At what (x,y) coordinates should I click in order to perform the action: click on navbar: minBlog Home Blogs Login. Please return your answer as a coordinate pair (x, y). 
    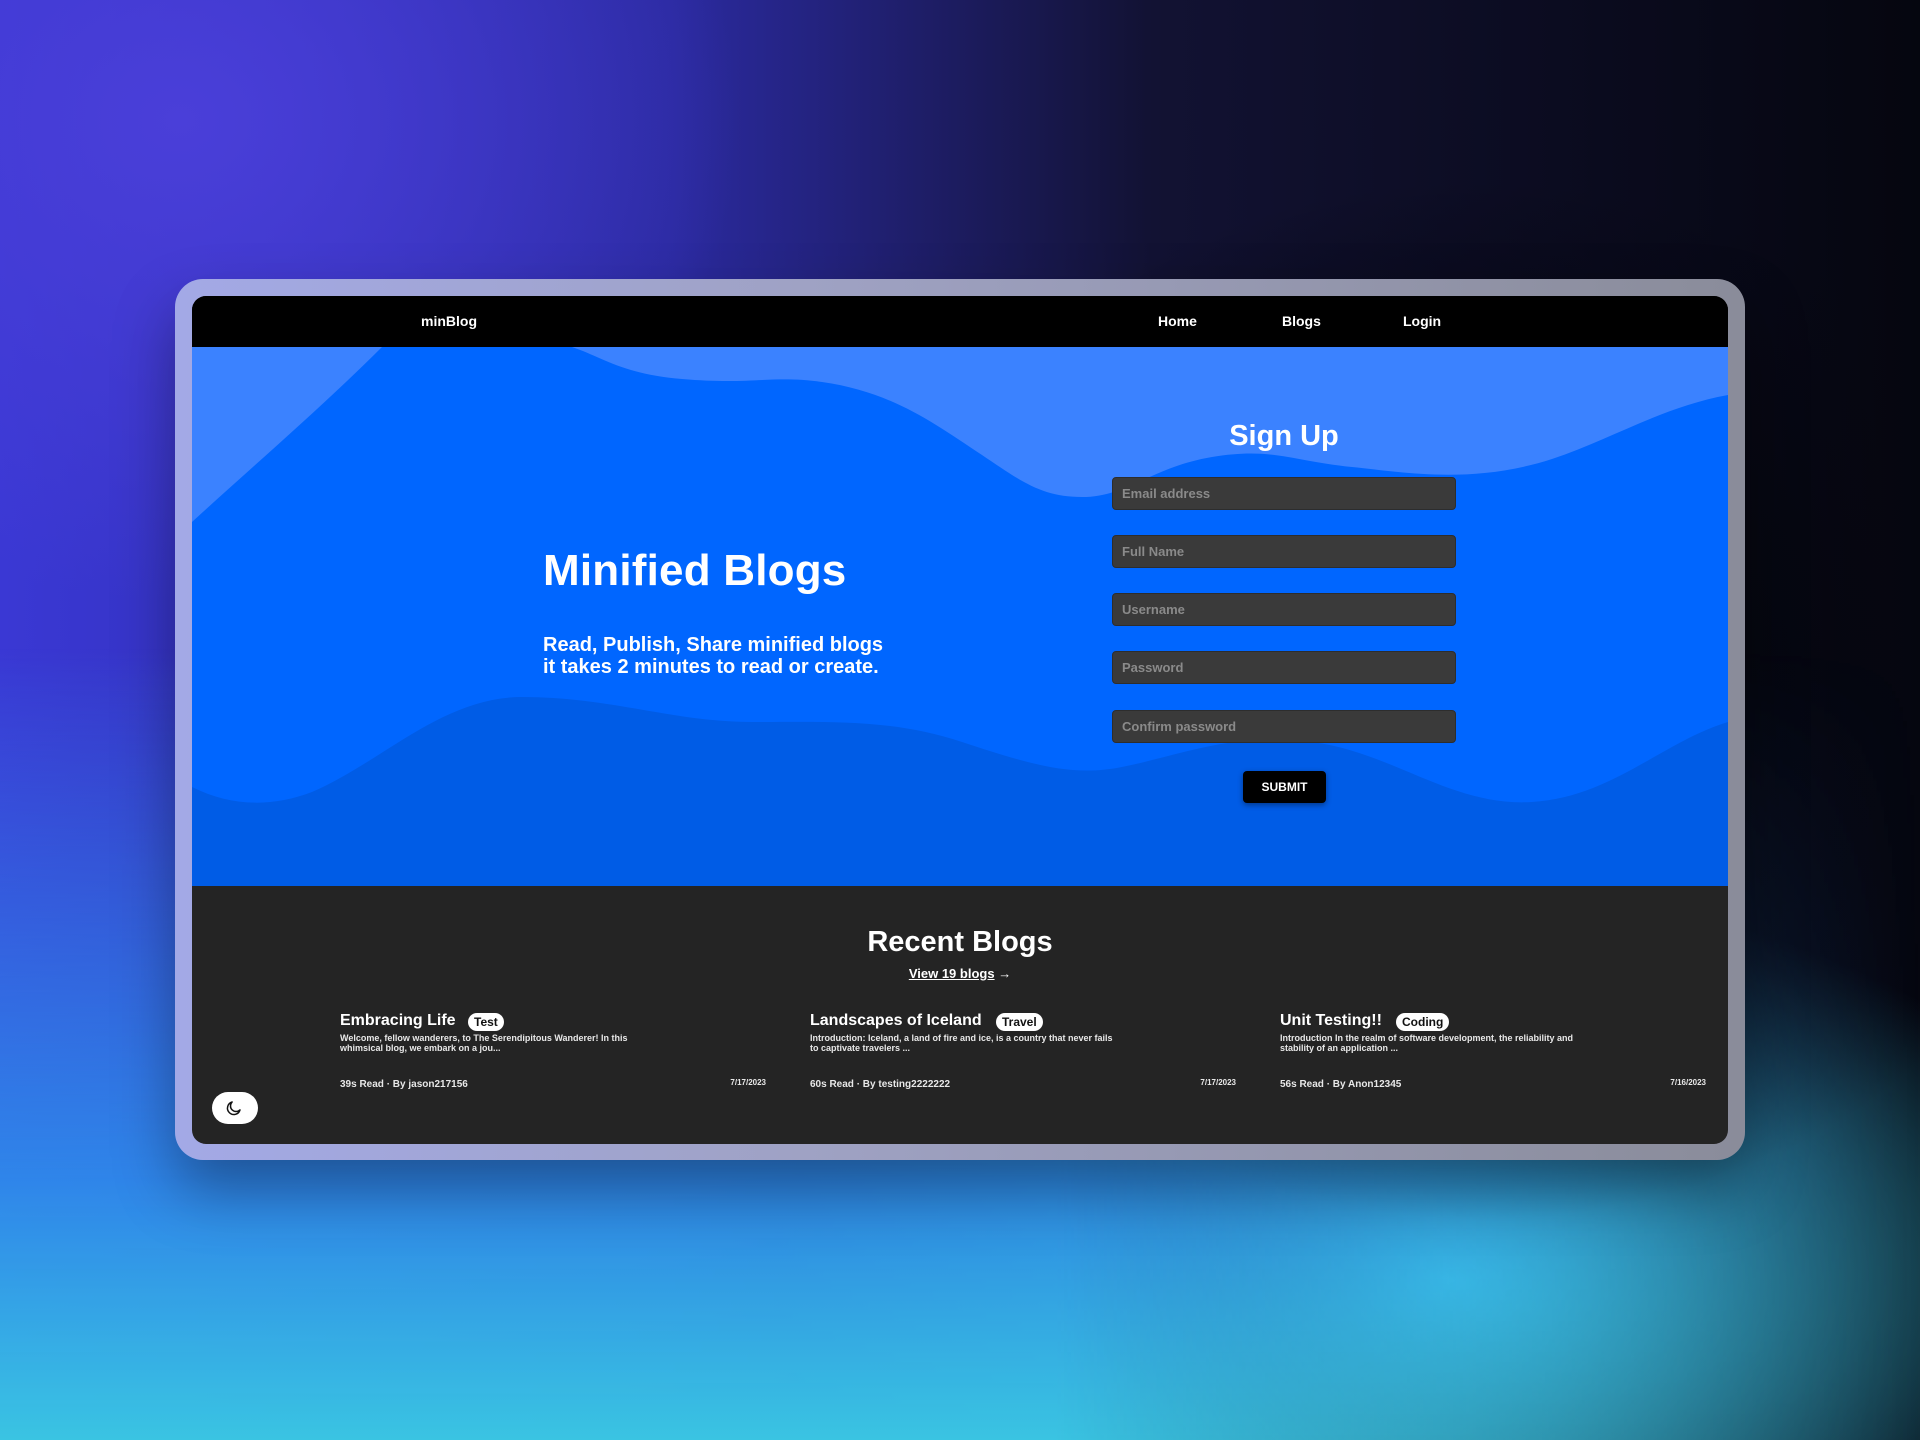
    Looking at the image, I should click on (960, 321).